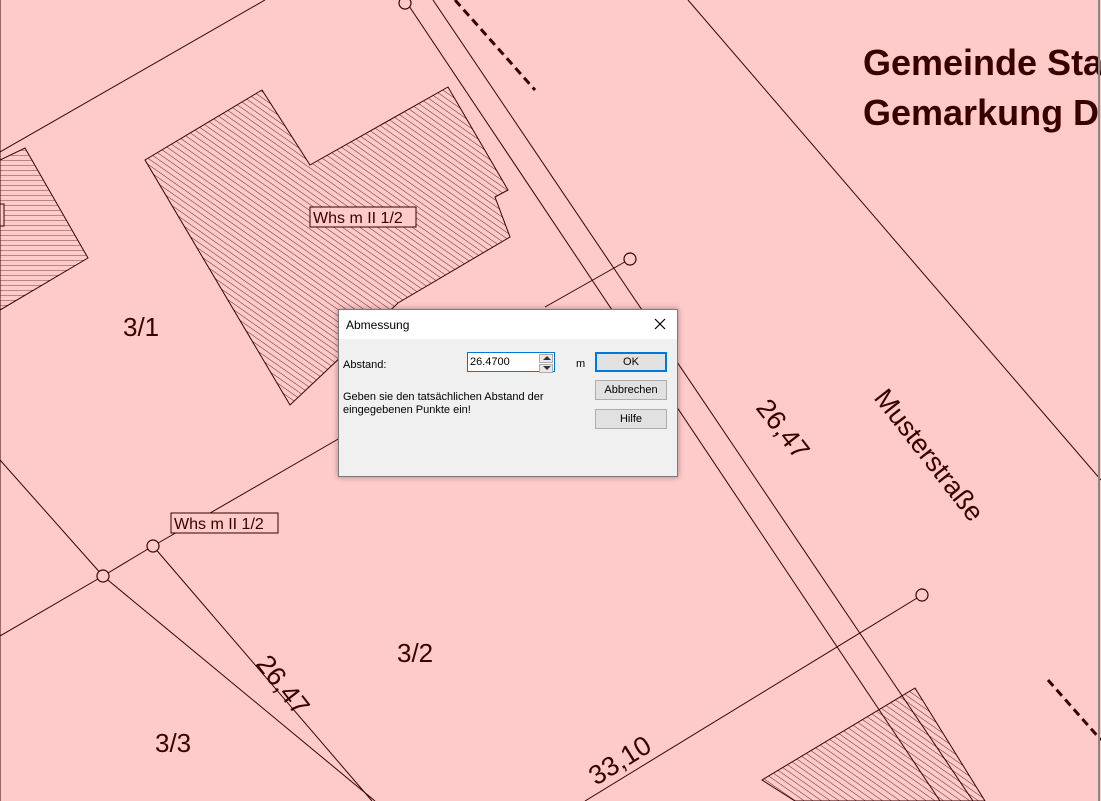  I want to click on street-name: Musterstraße, so click(929, 455).